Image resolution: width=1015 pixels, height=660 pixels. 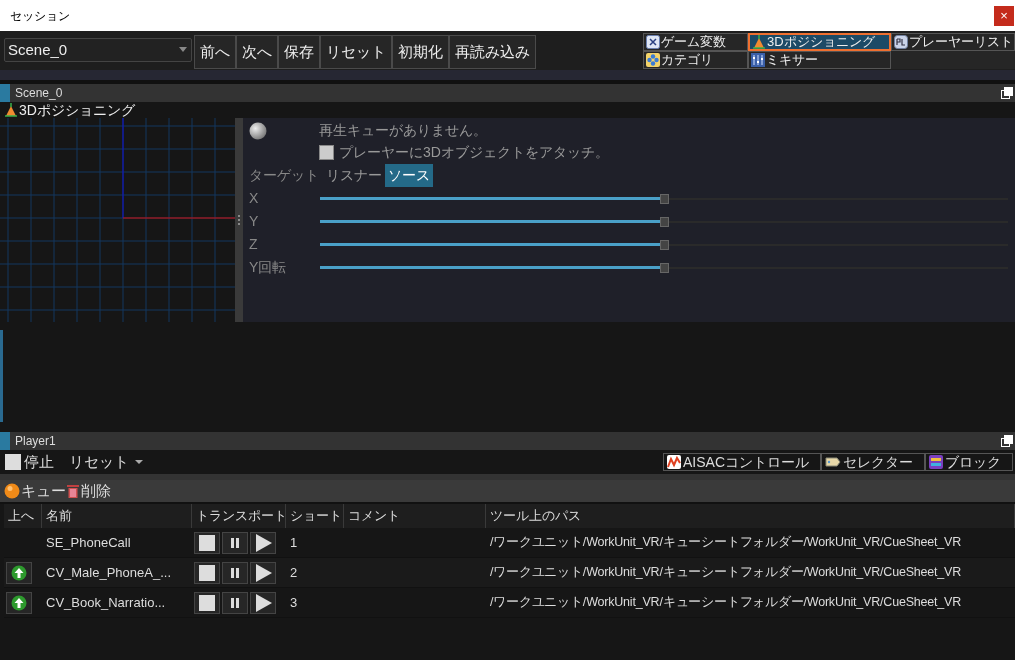 What do you see at coordinates (257, 52) in the screenshot?
I see `toolbar-button: 次へ` at bounding box center [257, 52].